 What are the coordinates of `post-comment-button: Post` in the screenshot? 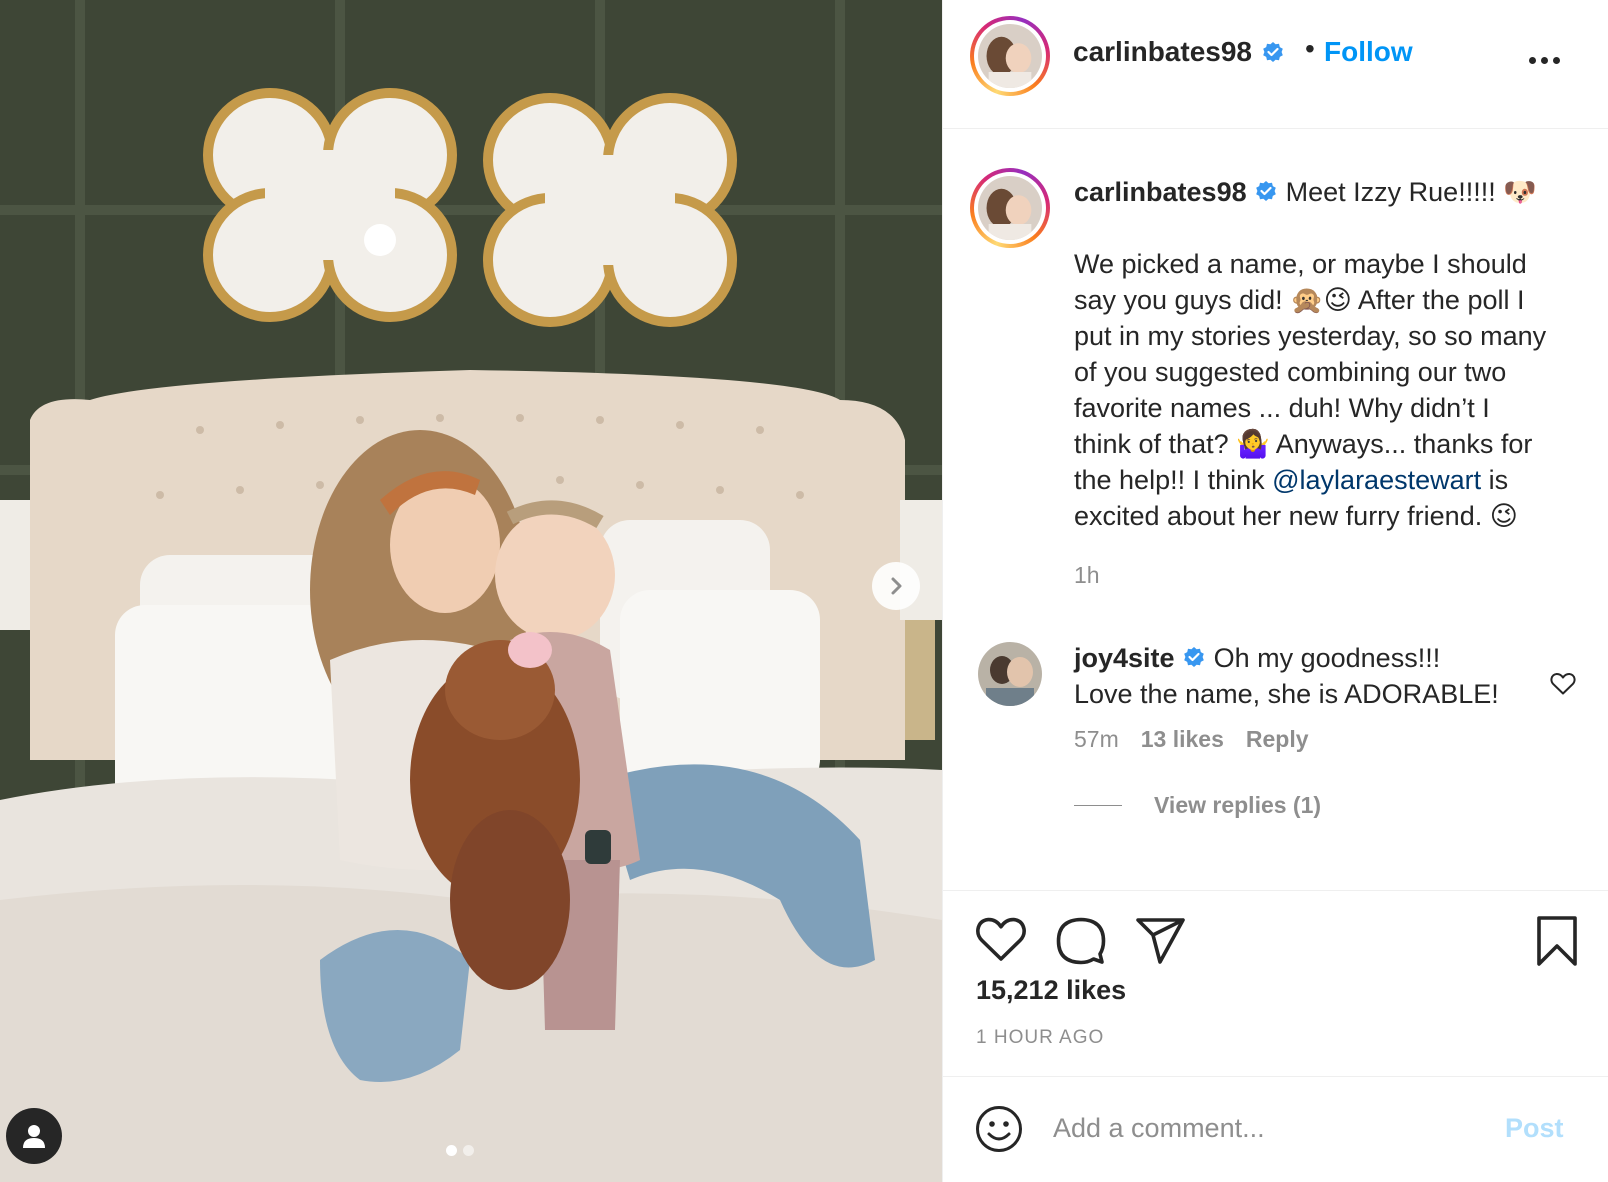 It's located at (1534, 1128).